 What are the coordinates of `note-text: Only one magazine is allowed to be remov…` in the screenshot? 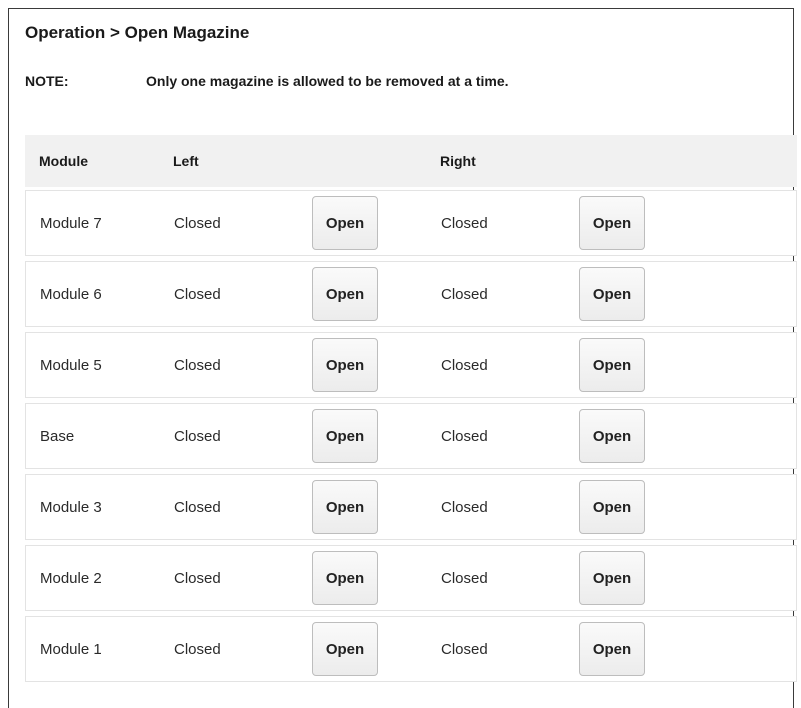 It's located at (327, 81).